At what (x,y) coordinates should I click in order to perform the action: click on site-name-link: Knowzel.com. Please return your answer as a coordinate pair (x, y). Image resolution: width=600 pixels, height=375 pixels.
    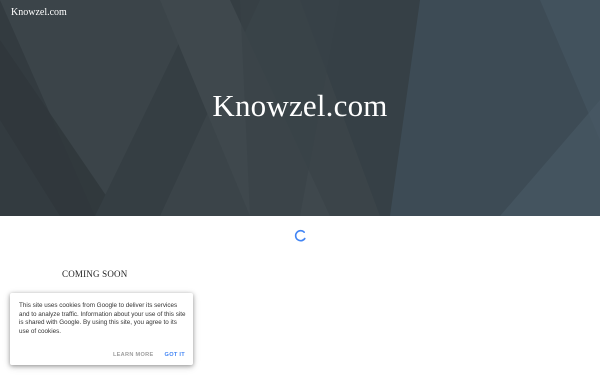
    Looking at the image, I should click on (39, 12).